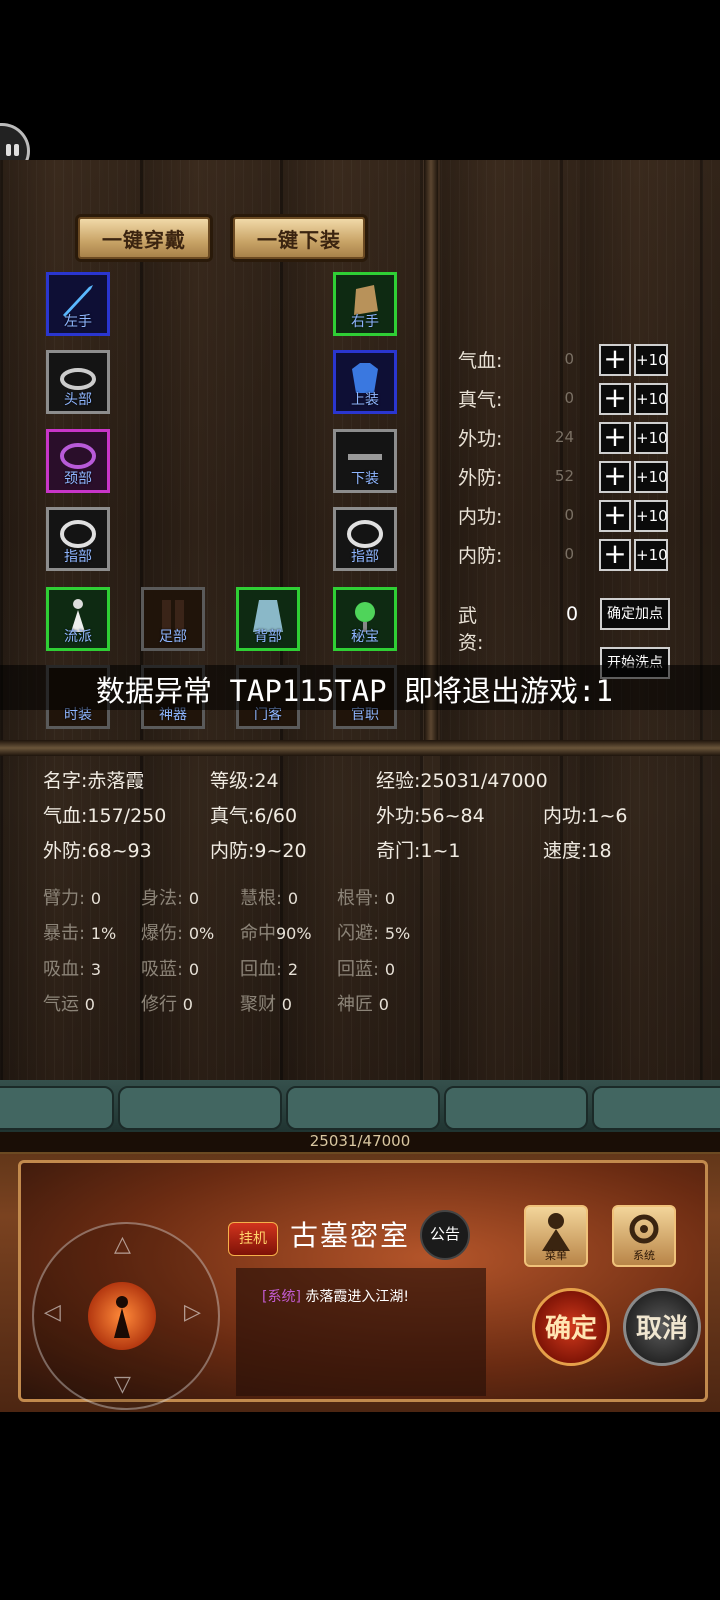 The width and height of the screenshot is (720, 1600). Describe the element at coordinates (354, 691) in the screenshot. I see `error-banner-text: 数据异常 TAP115TAP 即将退出游戏:1` at that location.